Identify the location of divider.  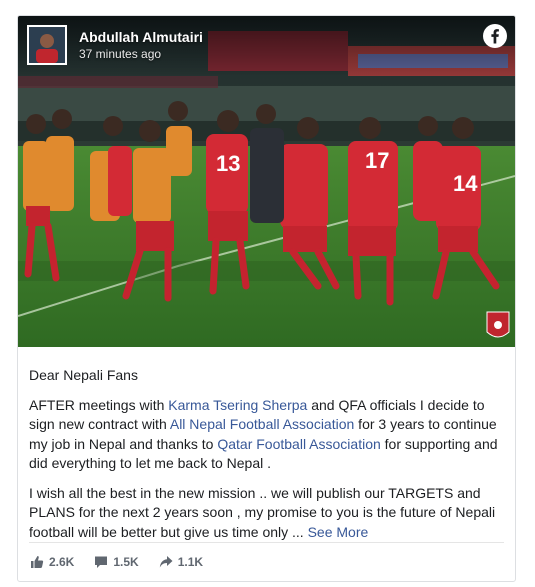
(266, 542).